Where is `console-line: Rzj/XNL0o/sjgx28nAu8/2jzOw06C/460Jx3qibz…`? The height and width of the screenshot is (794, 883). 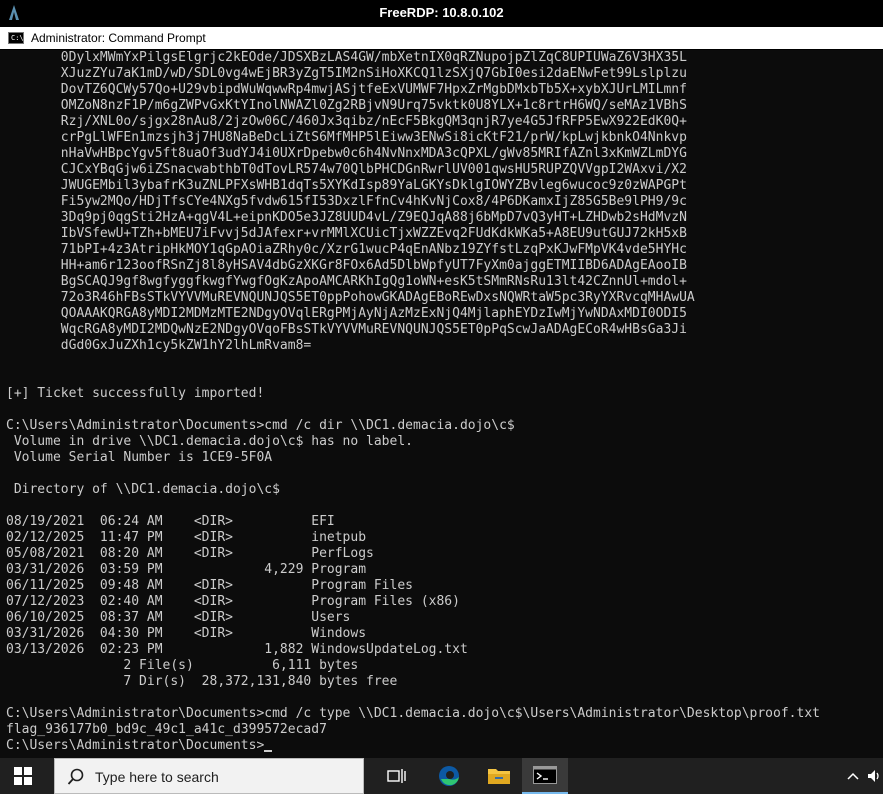
console-line: Rzj/XNL0o/sjgx28nAu8/2jzOw06C/460Jx3qibz… is located at coordinates (346, 121).